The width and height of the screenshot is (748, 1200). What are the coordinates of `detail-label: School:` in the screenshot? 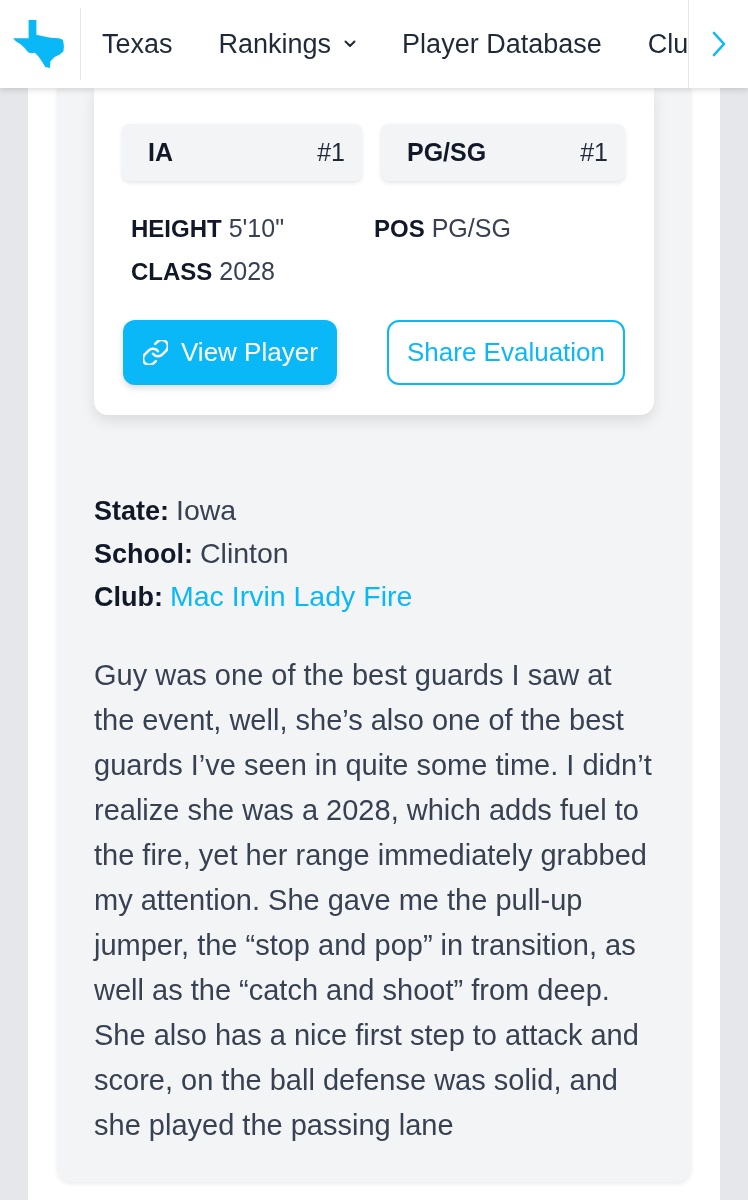 It's located at (143, 555).